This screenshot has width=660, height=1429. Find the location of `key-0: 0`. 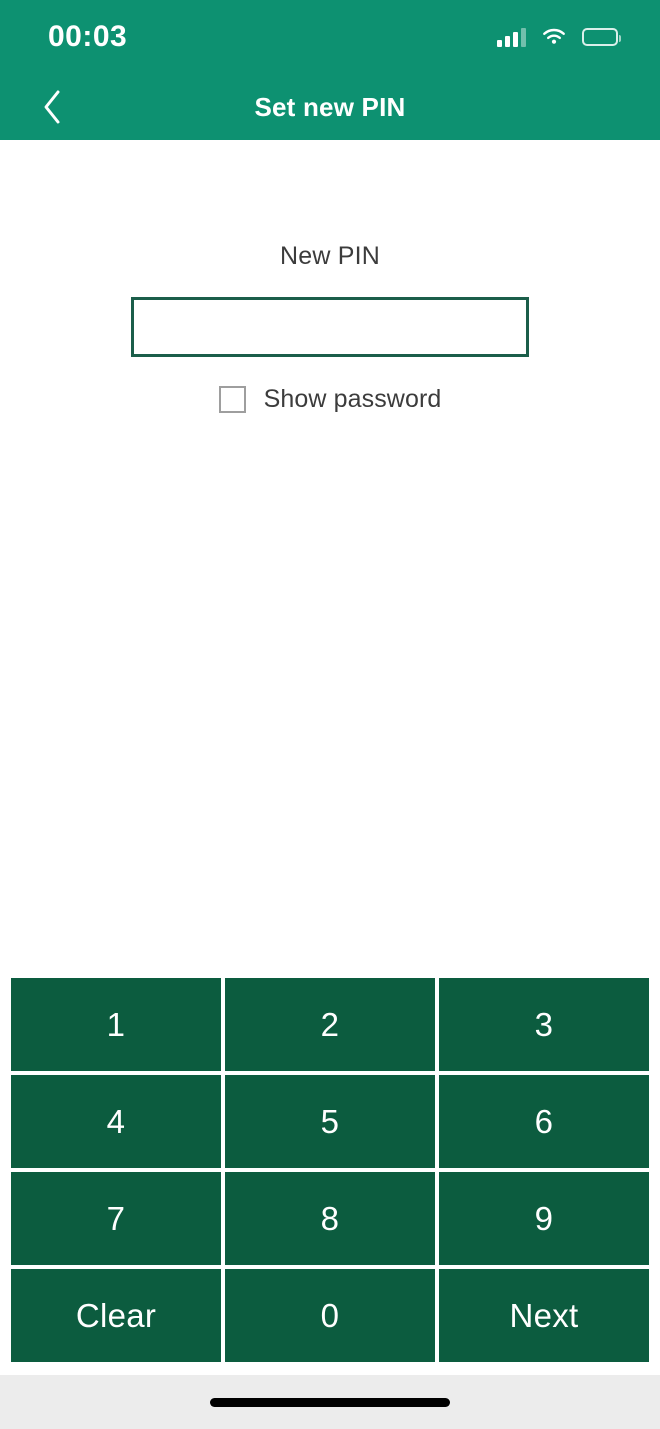

key-0: 0 is located at coordinates (330, 1315).